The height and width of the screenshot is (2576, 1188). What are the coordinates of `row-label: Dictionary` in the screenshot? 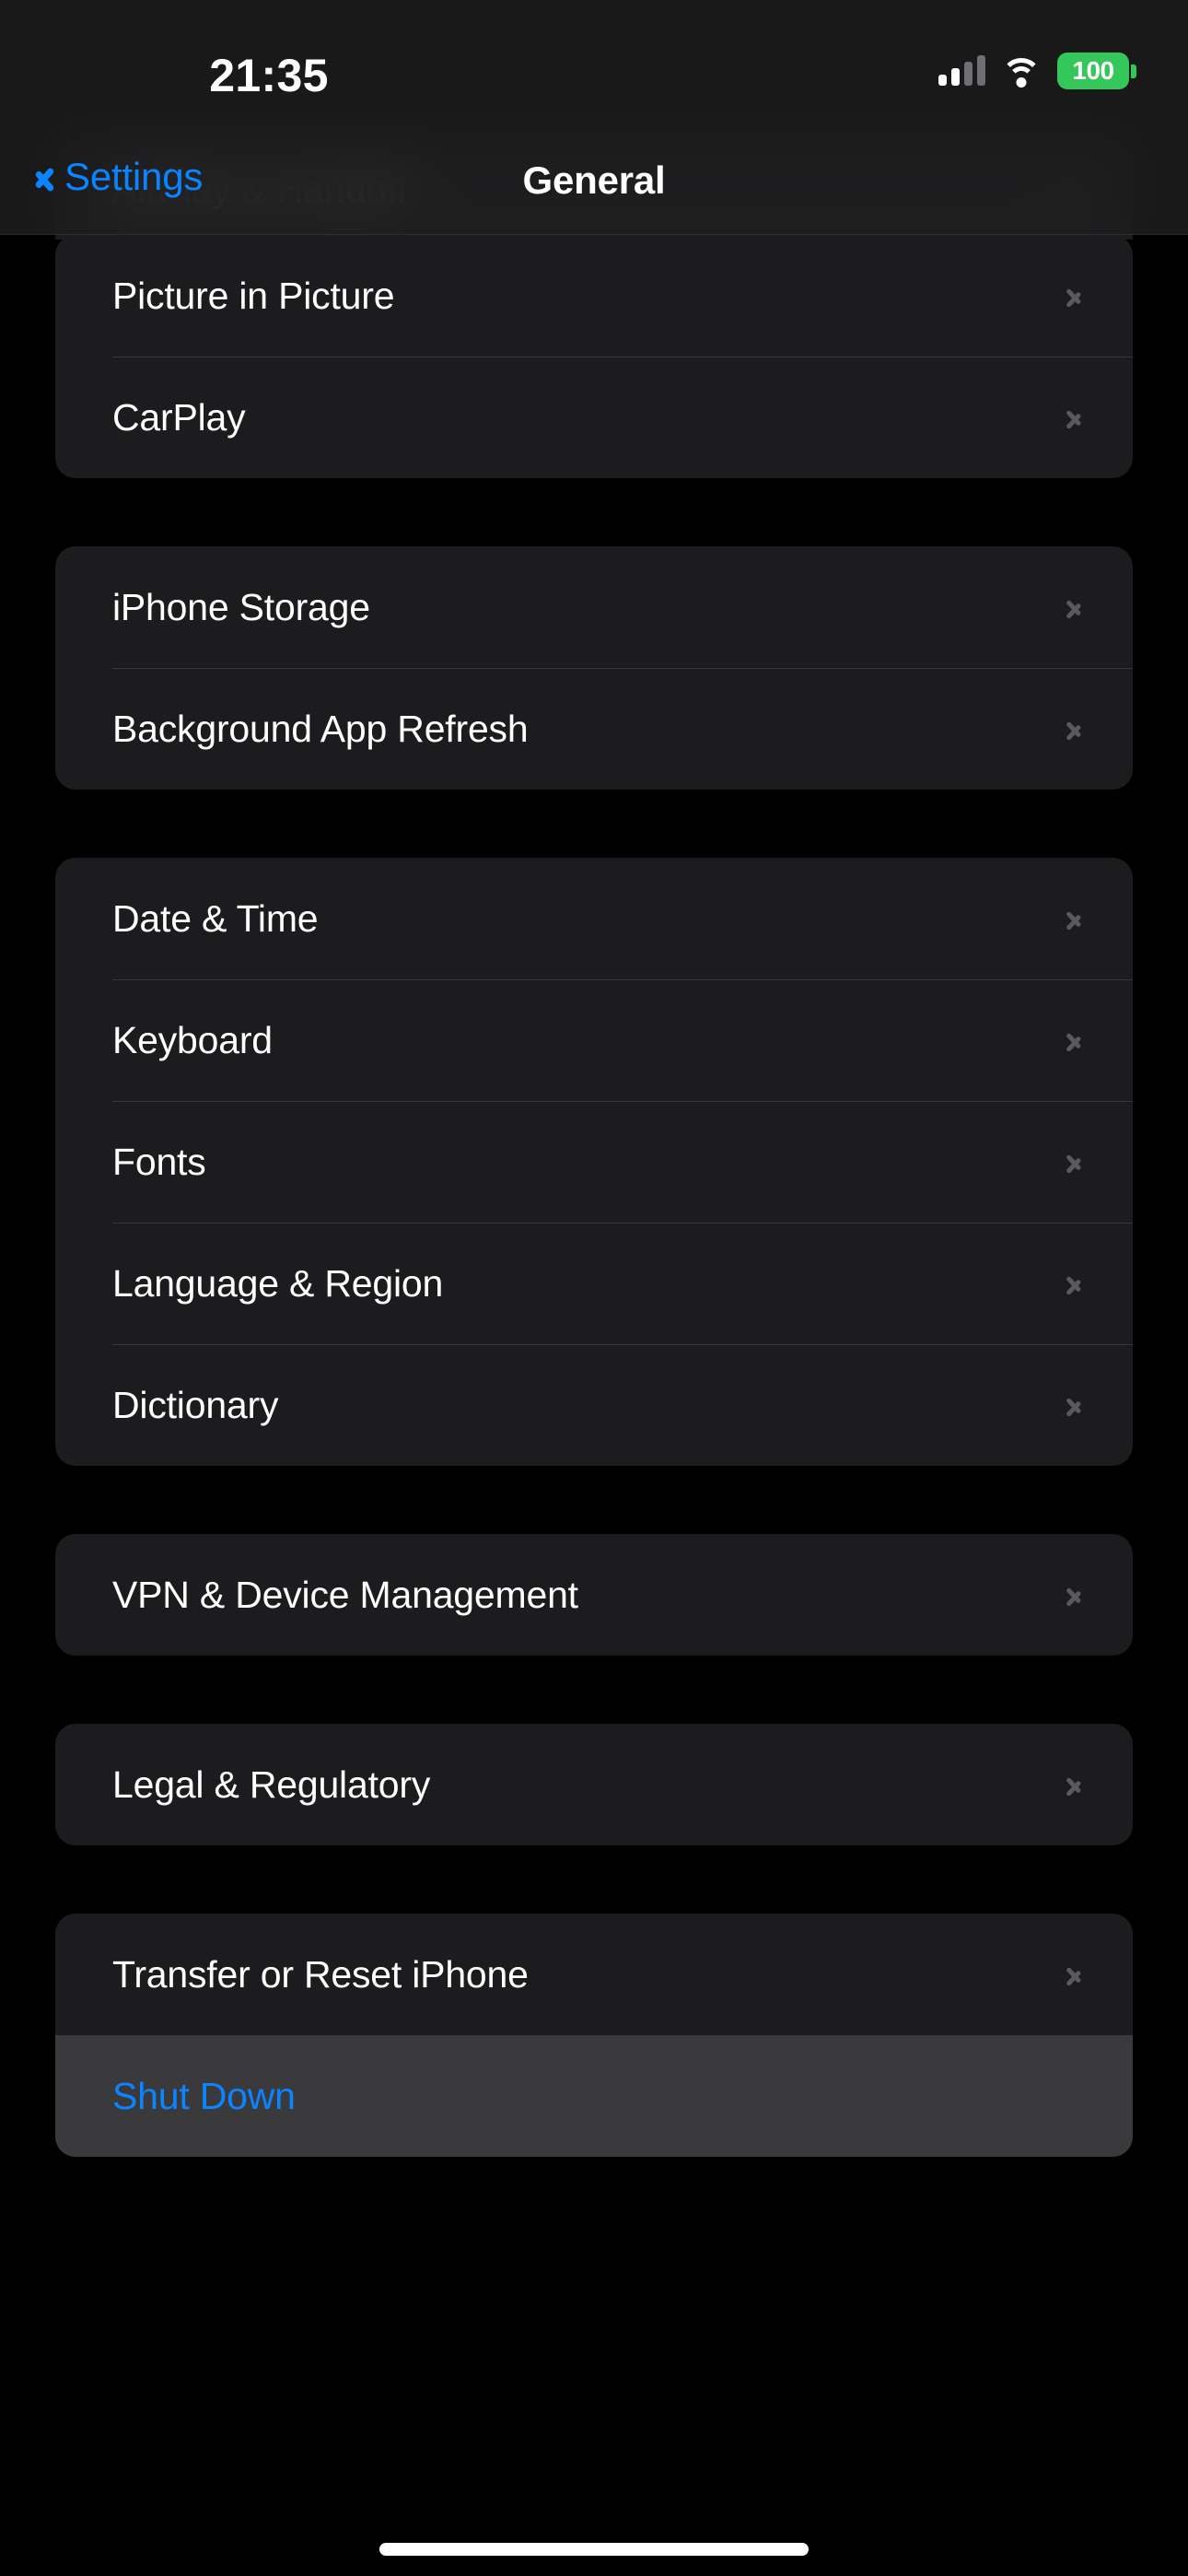 It's located at (195, 1404).